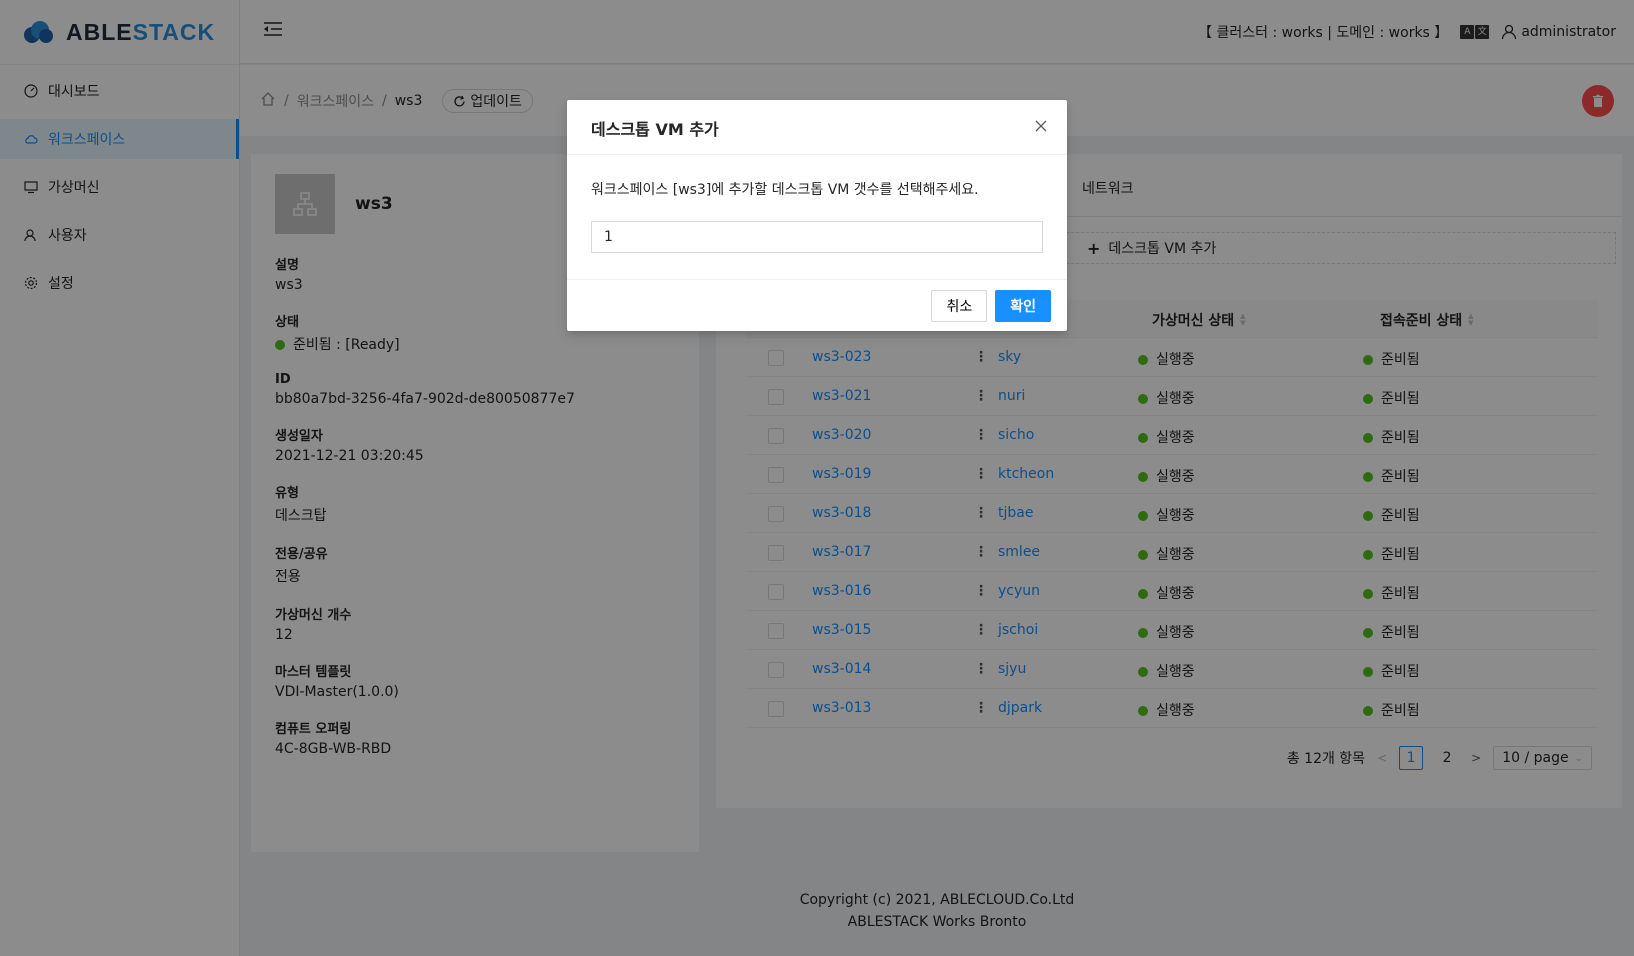  What do you see at coordinates (817, 237) in the screenshot?
I see `vm-count-input` at bounding box center [817, 237].